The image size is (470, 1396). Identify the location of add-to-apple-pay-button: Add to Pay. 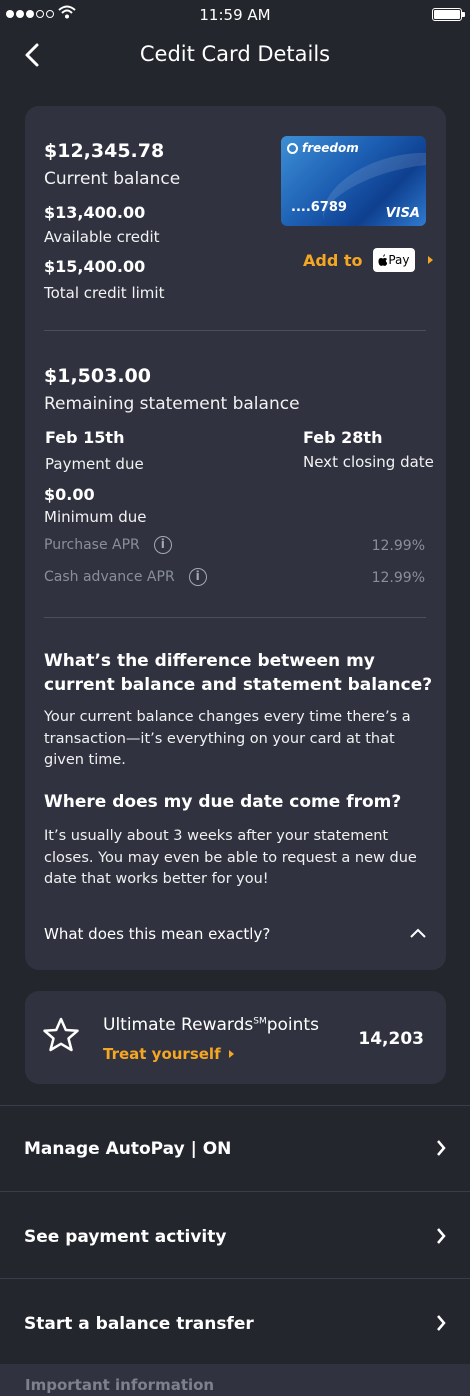
(368, 260).